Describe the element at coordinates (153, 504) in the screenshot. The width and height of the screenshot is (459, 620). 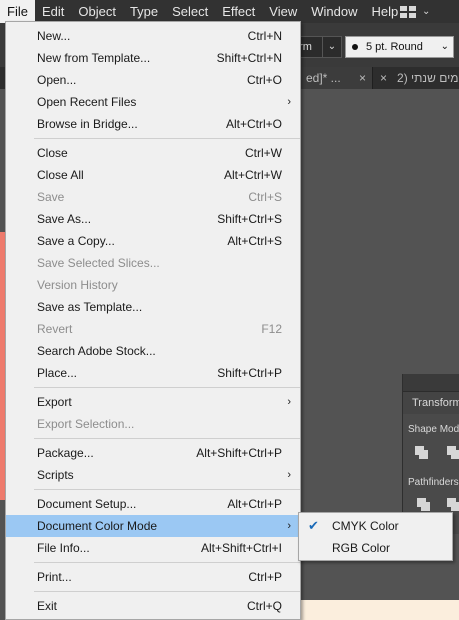
I see `menu-item-document-setup: Document Setup... Alt+Ctrl+P` at that location.